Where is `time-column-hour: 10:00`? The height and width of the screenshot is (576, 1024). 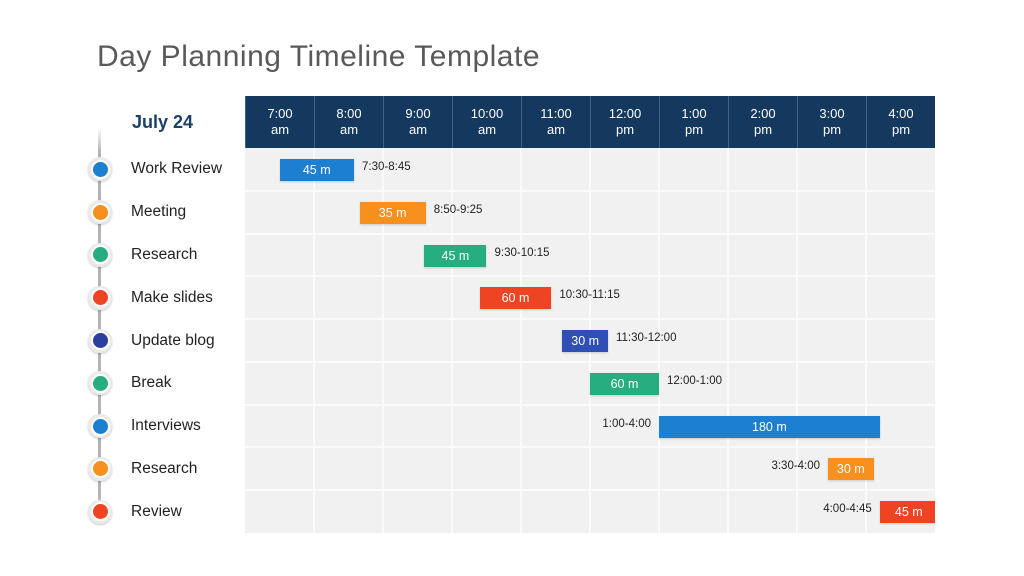
time-column-hour: 10:00 is located at coordinates (487, 114).